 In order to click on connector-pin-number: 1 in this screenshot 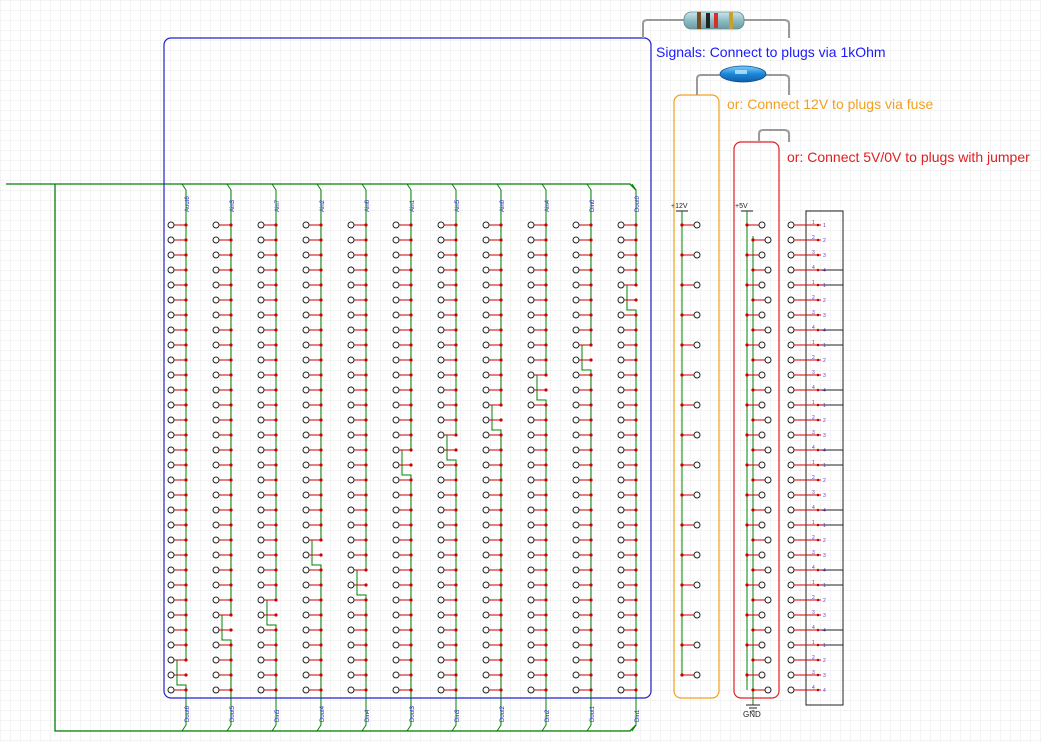, I will do `click(813, 643)`.